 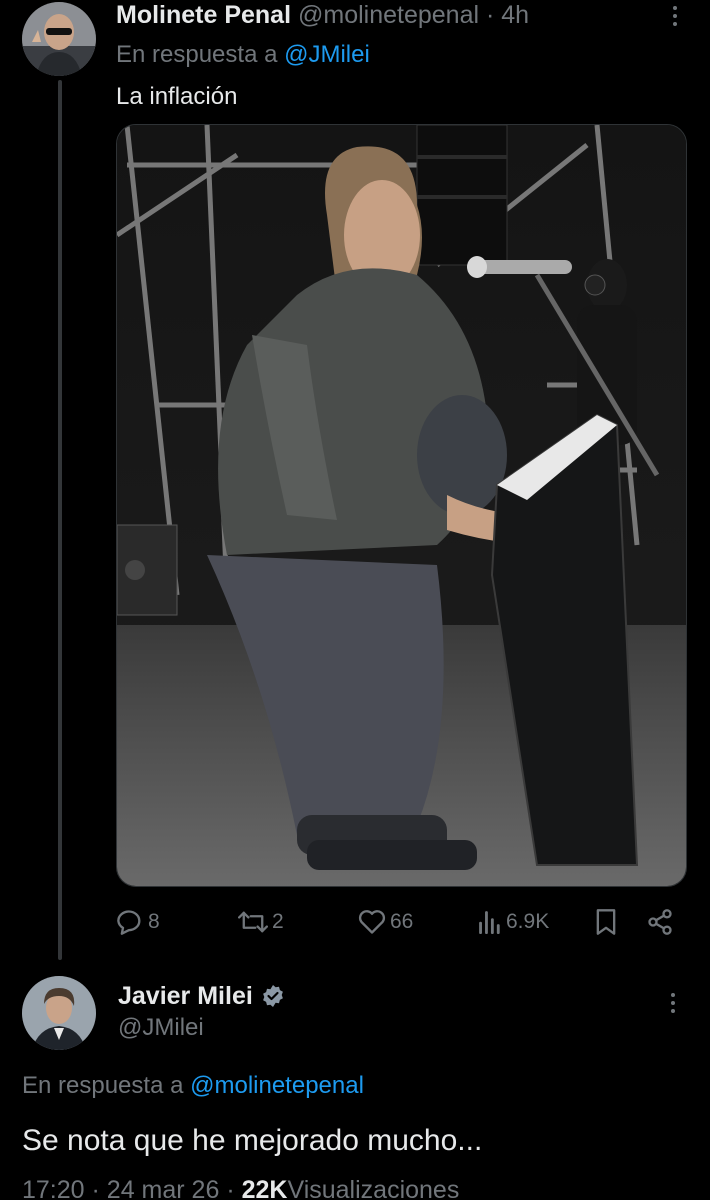 I want to click on tweet1-author-name: Molinete Penal, so click(x=203, y=15).